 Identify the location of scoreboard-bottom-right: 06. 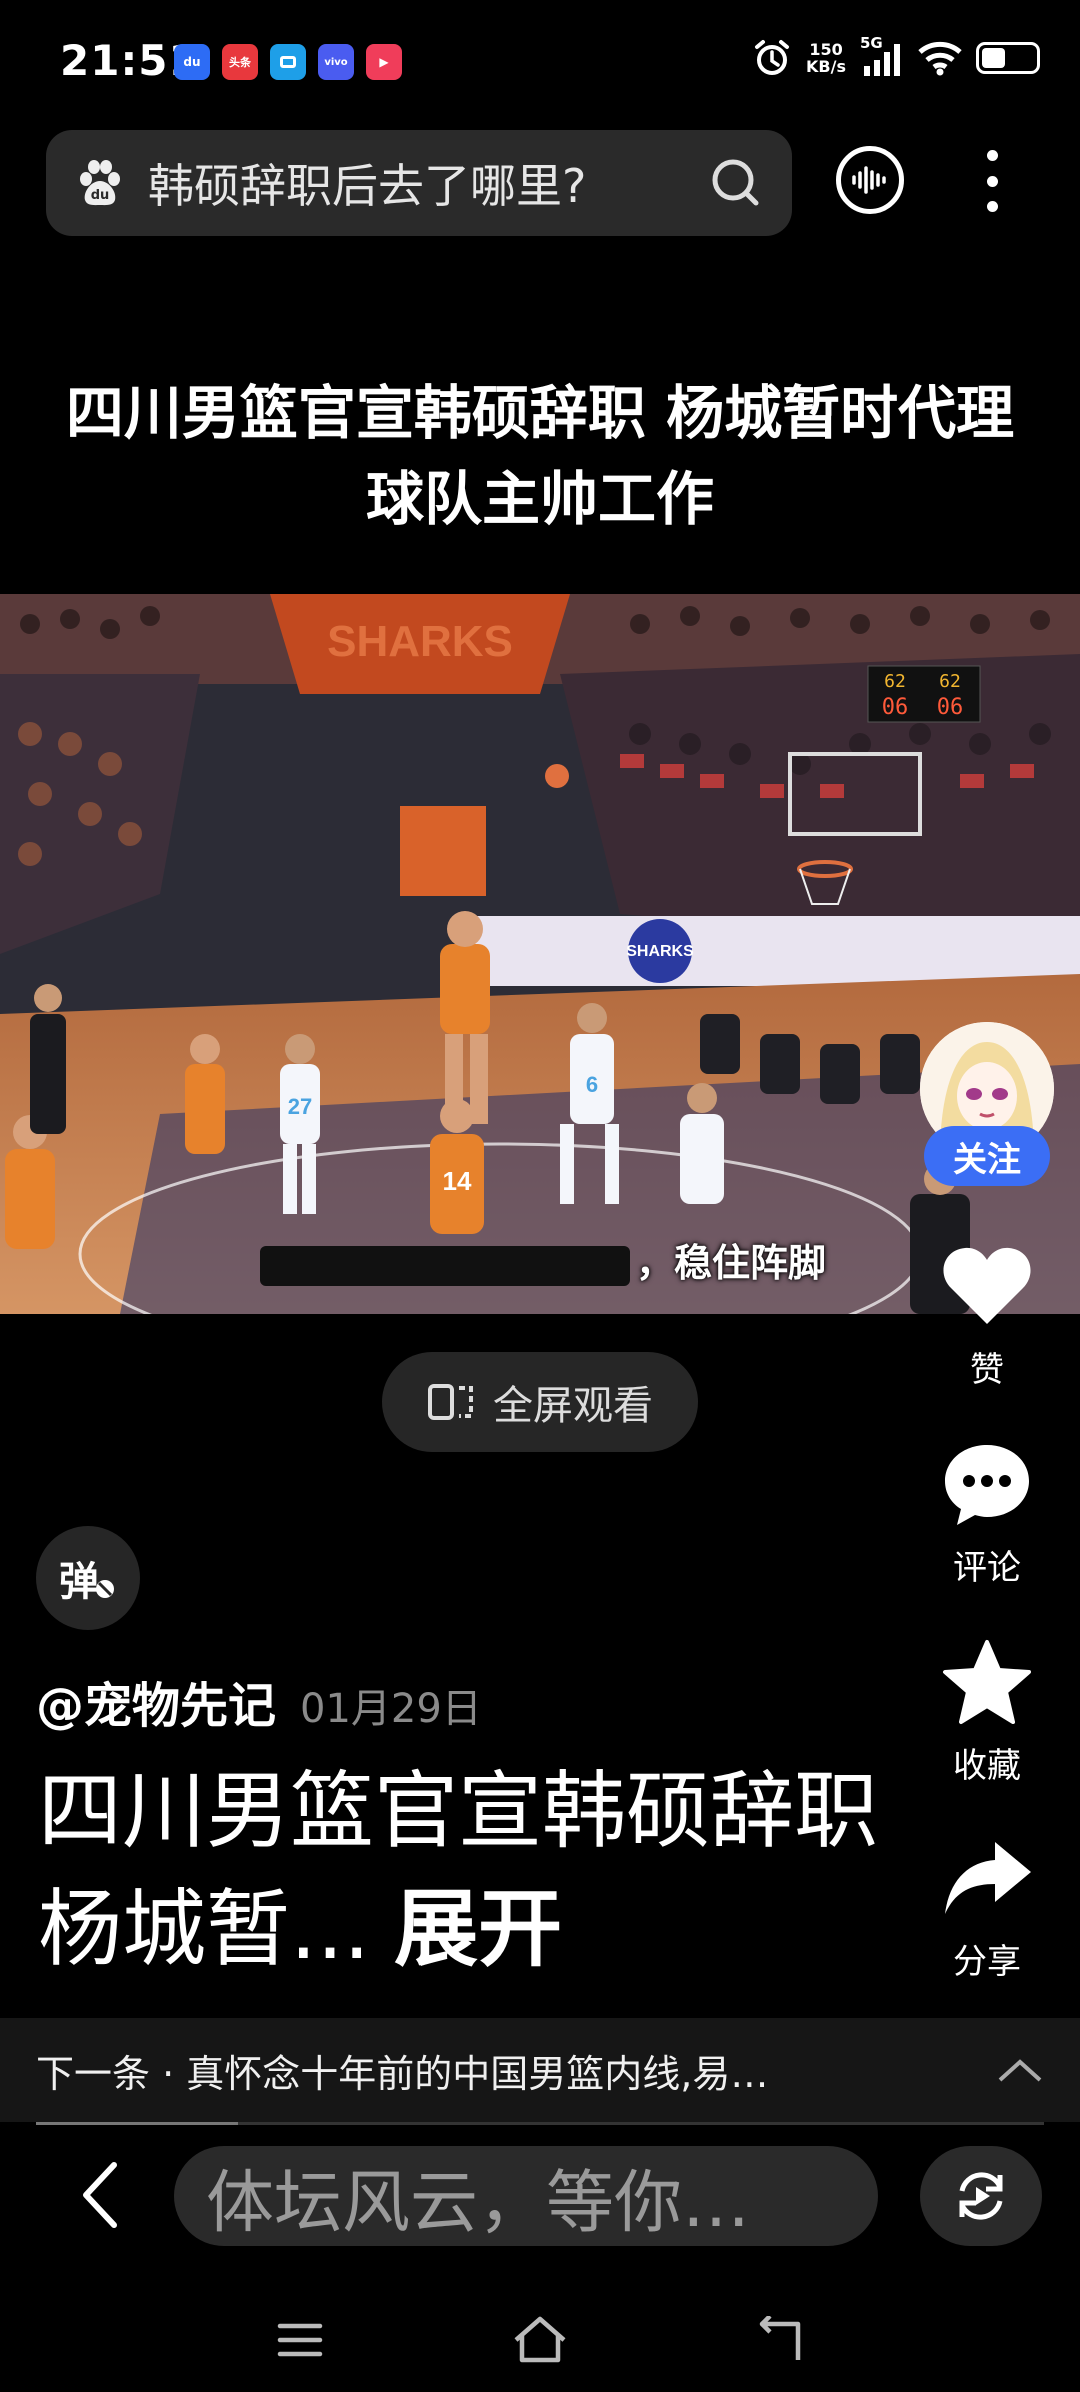
(950, 707).